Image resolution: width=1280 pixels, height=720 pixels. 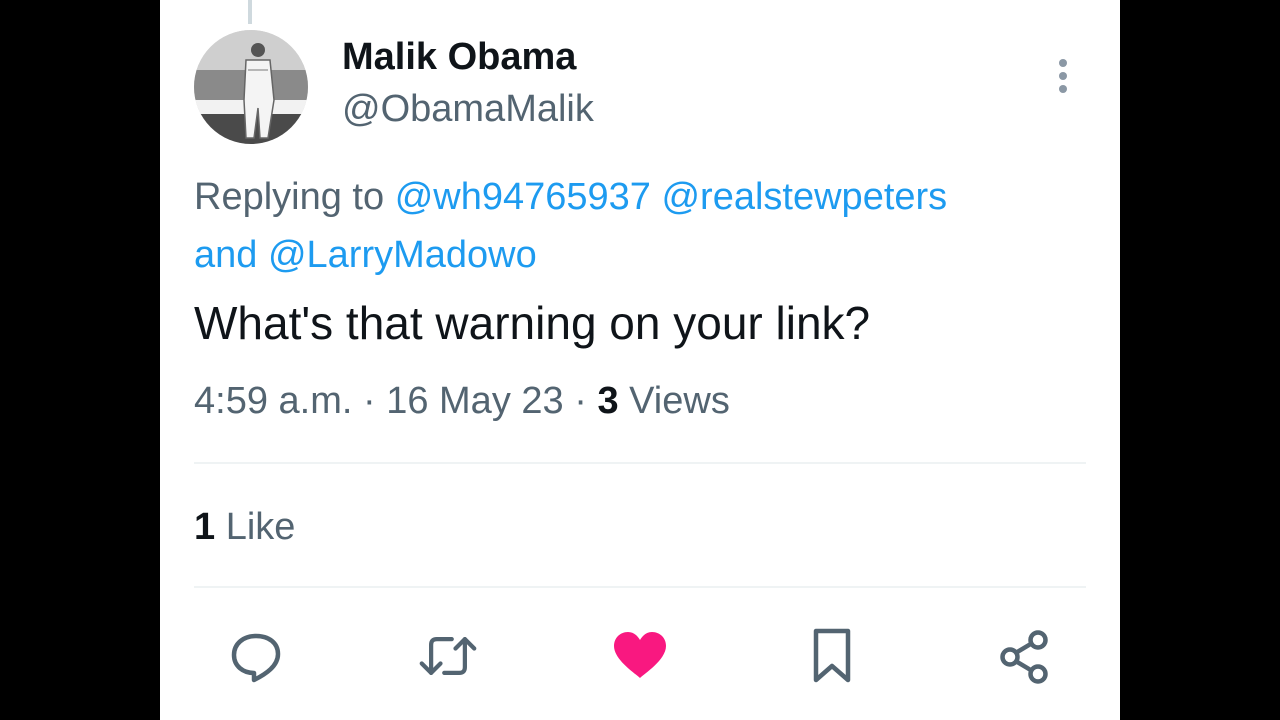 I want to click on replying-to-line-continued: and @LarryMadowo, so click(x=644, y=255).